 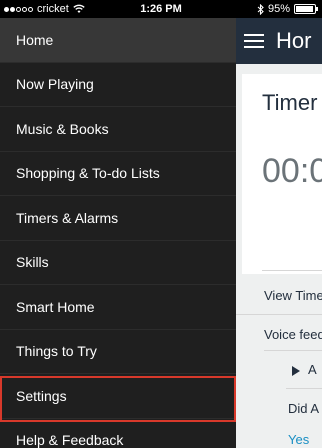 I want to click on menu-item-home: Home, so click(x=118, y=40).